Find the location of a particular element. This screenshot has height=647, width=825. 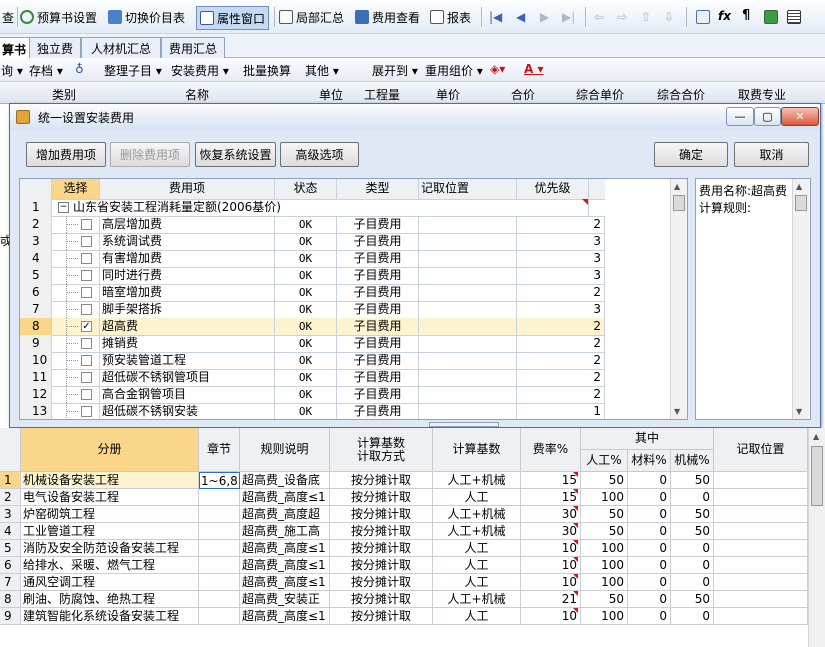

delete-fee-item-button: 删除费用项 is located at coordinates (150, 154).